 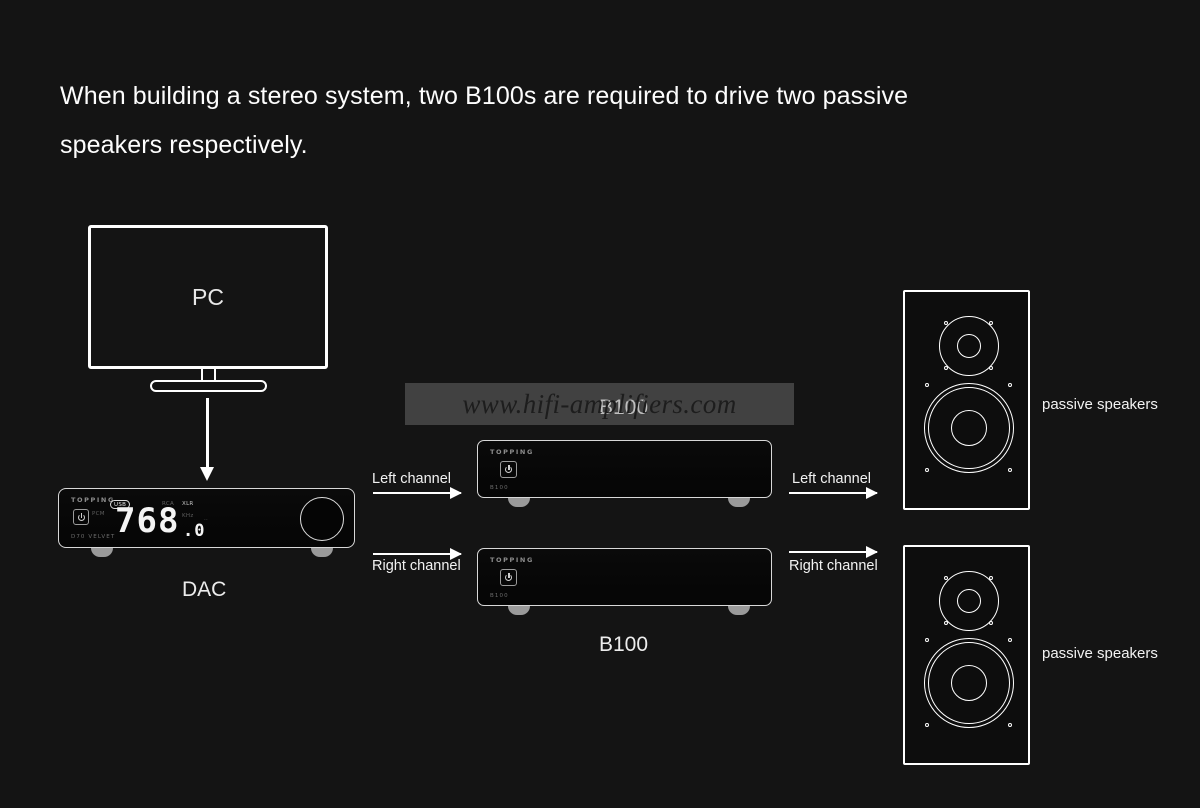 I want to click on speaker-2-tweeter-screw-tr, so click(x=991, y=578).